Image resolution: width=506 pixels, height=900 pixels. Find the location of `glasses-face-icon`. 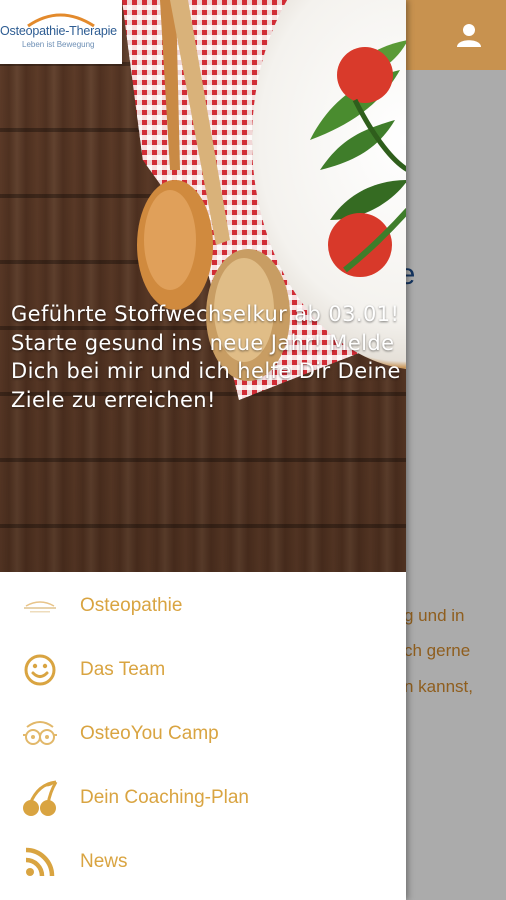

glasses-face-icon is located at coordinates (40, 734).